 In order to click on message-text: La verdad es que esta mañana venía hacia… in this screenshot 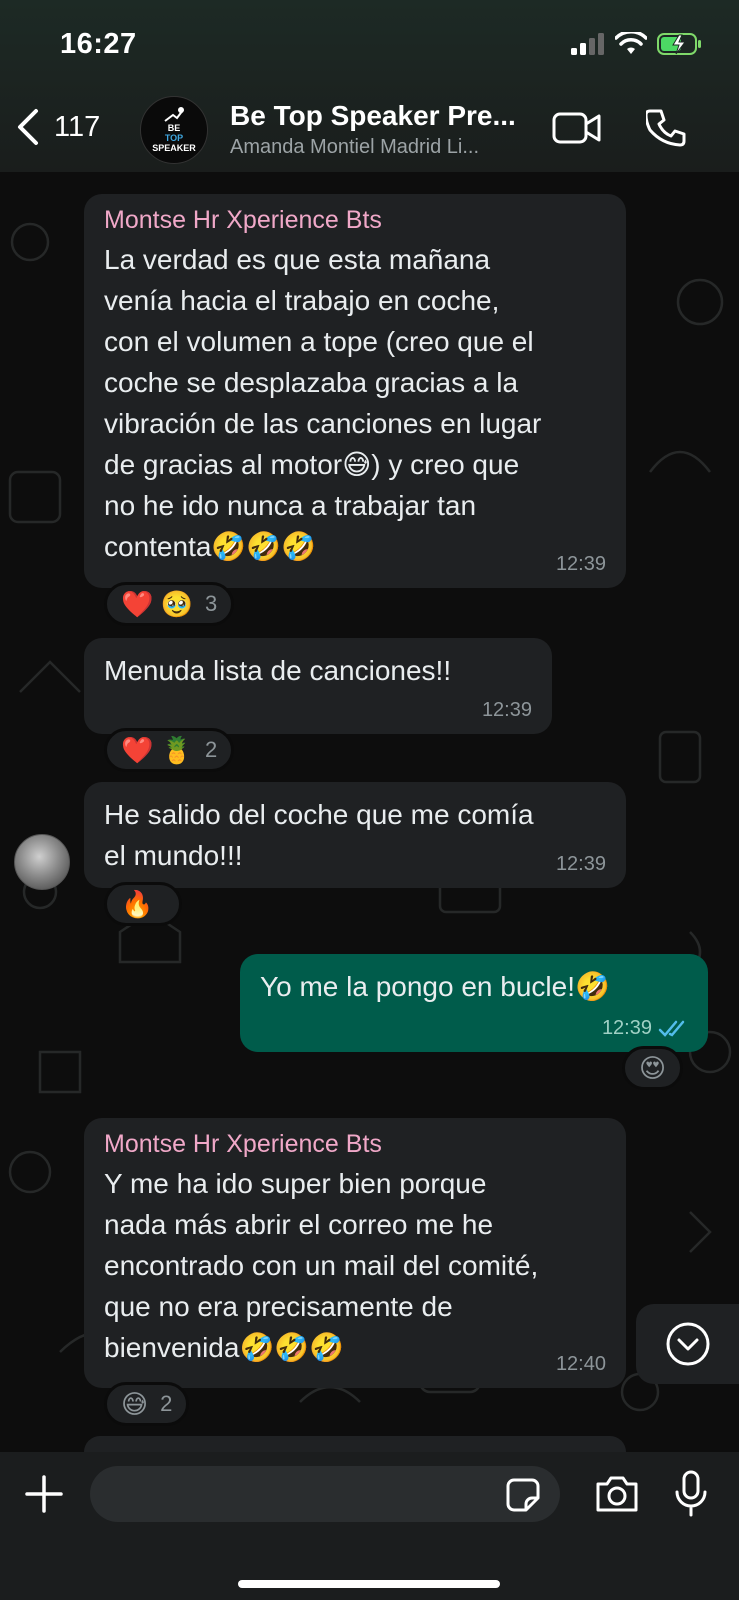, I will do `click(323, 403)`.